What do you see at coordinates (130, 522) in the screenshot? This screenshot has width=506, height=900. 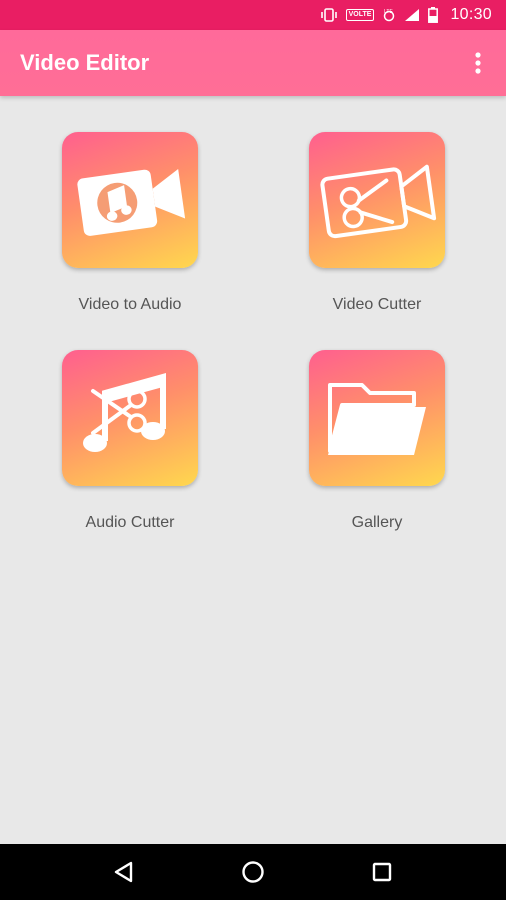 I see `tile-label: Audio Cutter` at bounding box center [130, 522].